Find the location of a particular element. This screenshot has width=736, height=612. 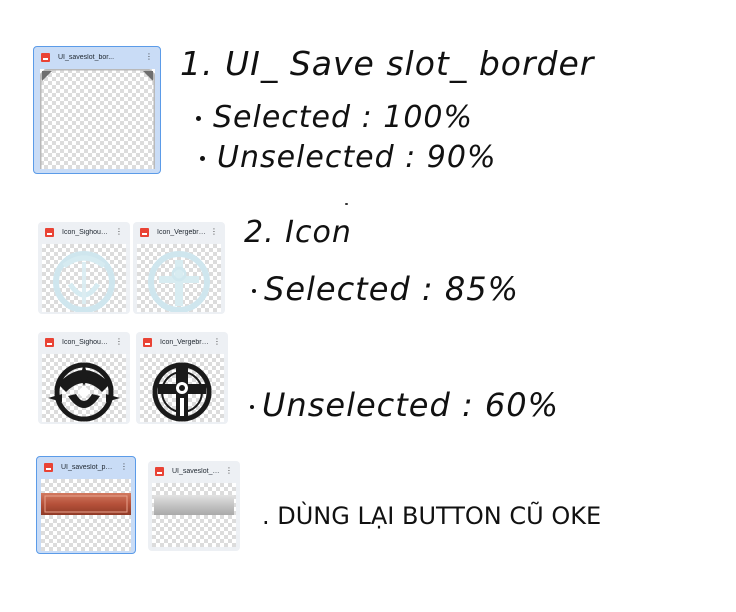

note-section1-unselected-line: Unselected : 90% is located at coordinates (348, 157).